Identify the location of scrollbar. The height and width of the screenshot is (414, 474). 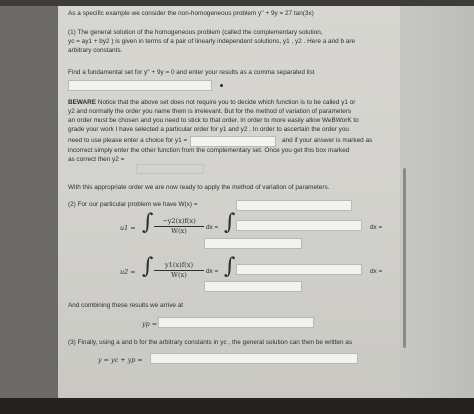
(404, 258).